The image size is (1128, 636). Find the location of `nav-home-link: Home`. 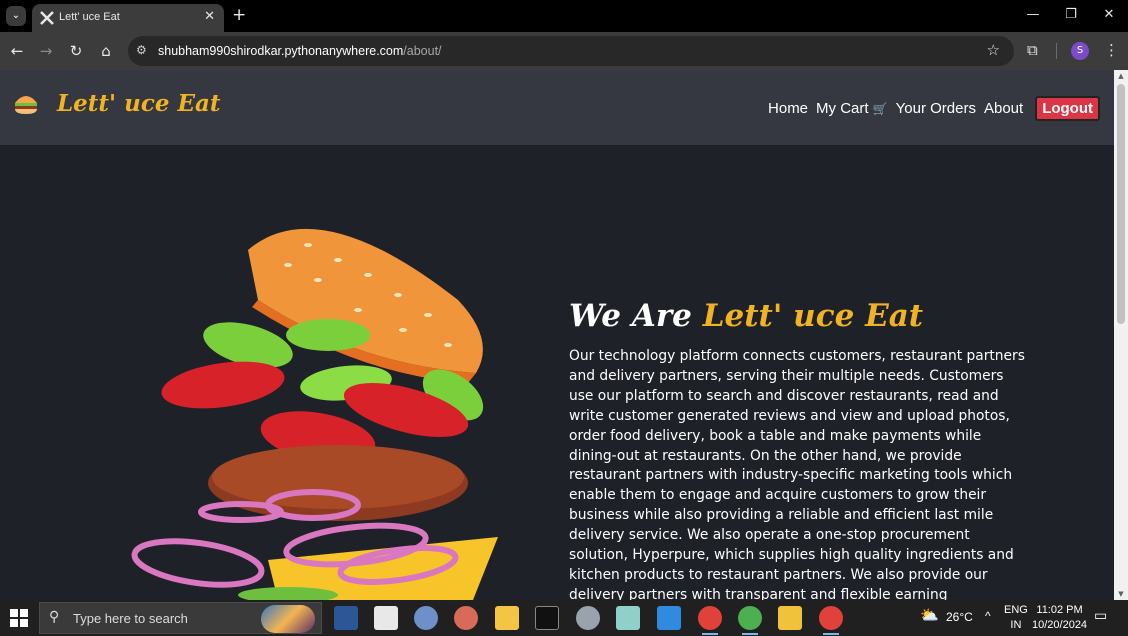

nav-home-link: Home is located at coordinates (788, 108).